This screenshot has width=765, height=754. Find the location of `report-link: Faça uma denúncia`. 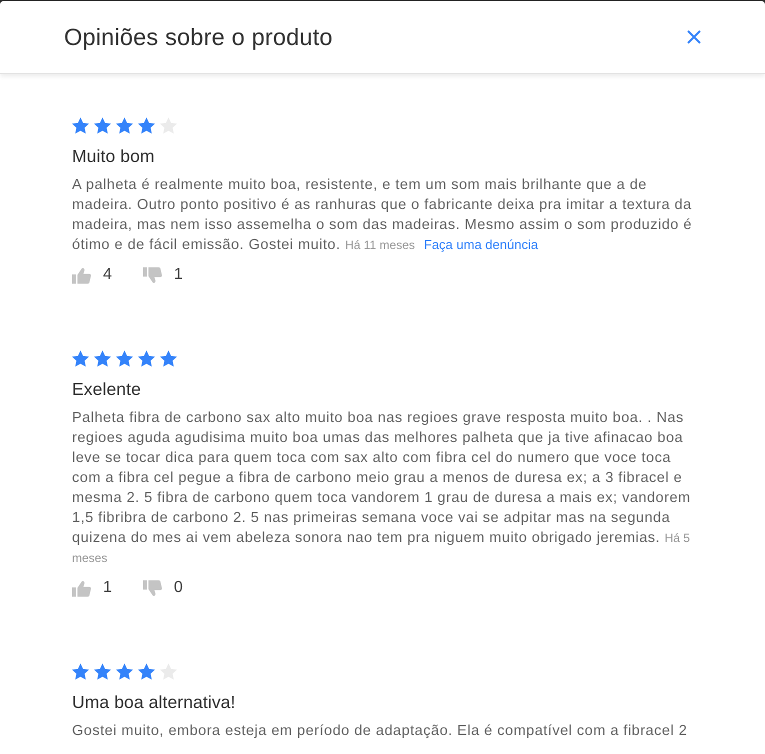

report-link: Faça uma denúncia is located at coordinates (481, 244).